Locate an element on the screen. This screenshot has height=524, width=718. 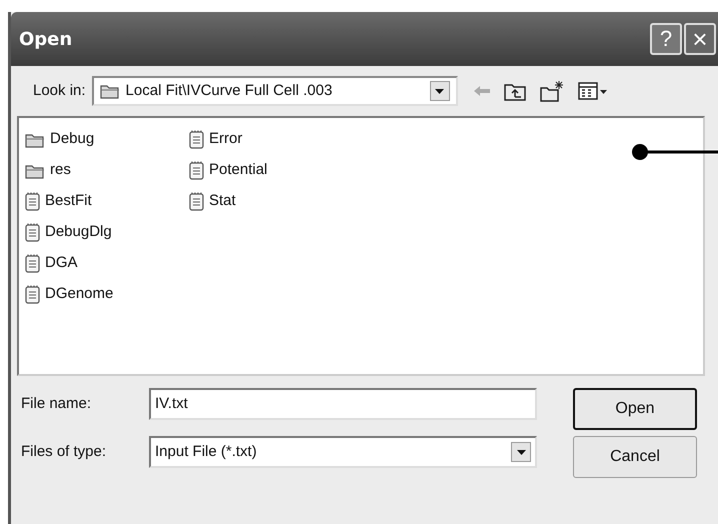
look-in-label: Look in: is located at coordinates (59, 90).